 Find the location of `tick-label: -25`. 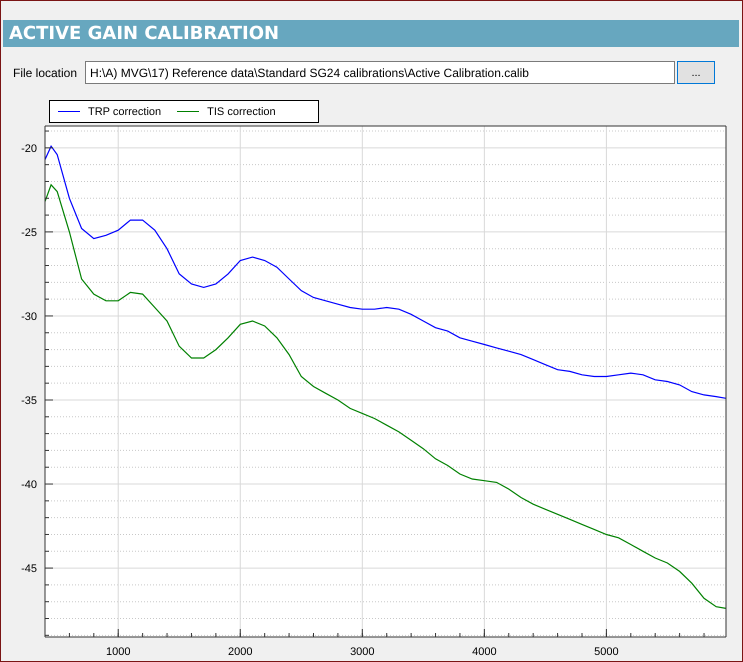

tick-label: -25 is located at coordinates (29, 232).